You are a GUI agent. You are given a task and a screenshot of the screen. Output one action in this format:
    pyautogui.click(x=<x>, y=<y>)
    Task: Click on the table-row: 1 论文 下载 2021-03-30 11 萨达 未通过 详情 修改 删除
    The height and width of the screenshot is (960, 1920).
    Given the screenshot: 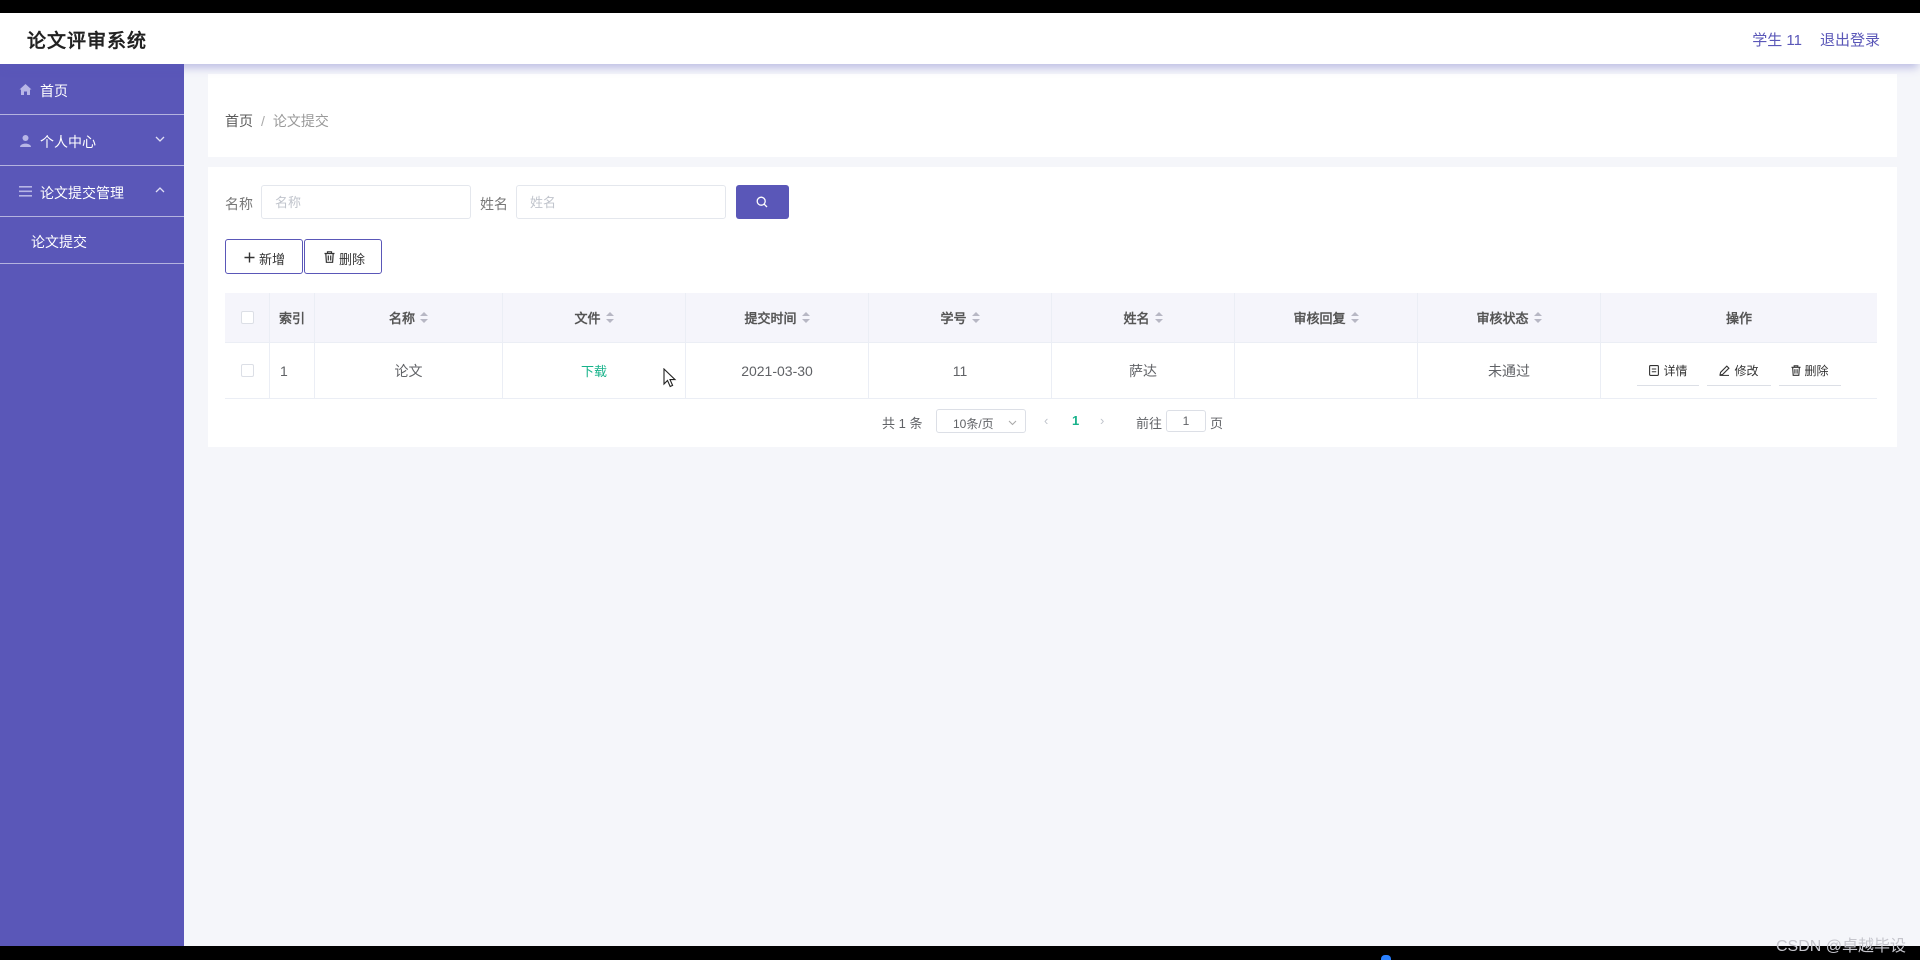 What is the action you would take?
    pyautogui.click(x=1051, y=371)
    